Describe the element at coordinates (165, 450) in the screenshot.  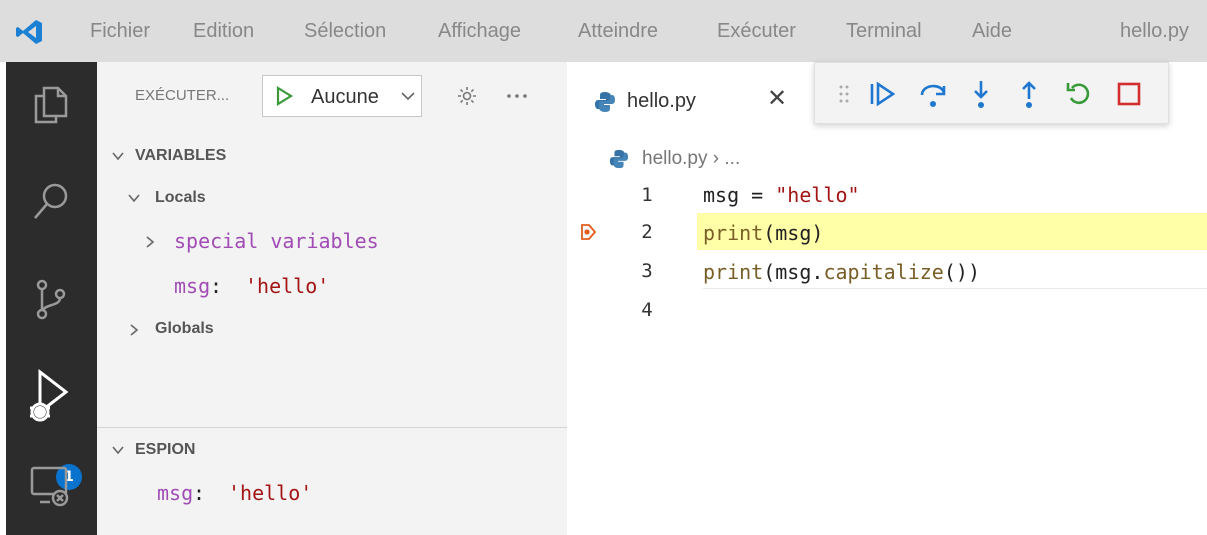
I see `watch-section-title: ESPION` at that location.